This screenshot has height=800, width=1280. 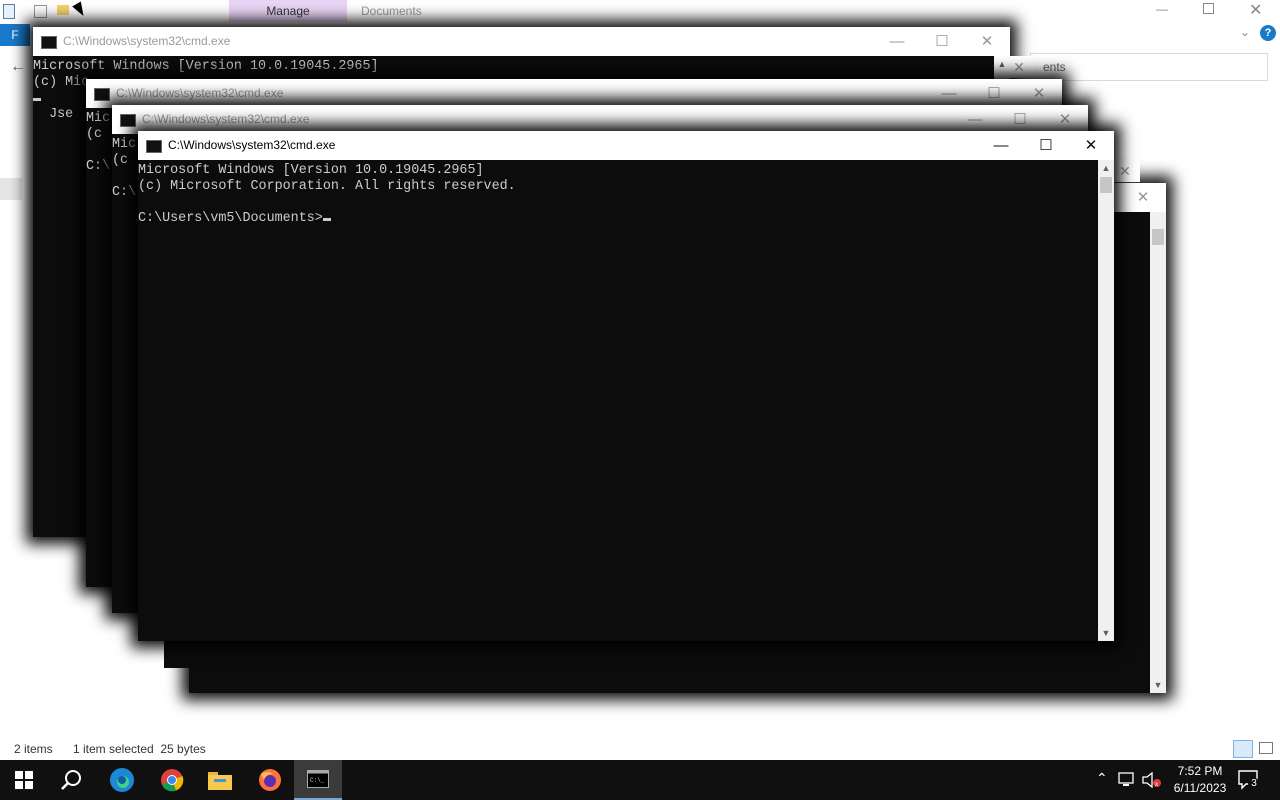 What do you see at coordinates (288, 11) in the screenshot?
I see `manage-tab: Manage` at bounding box center [288, 11].